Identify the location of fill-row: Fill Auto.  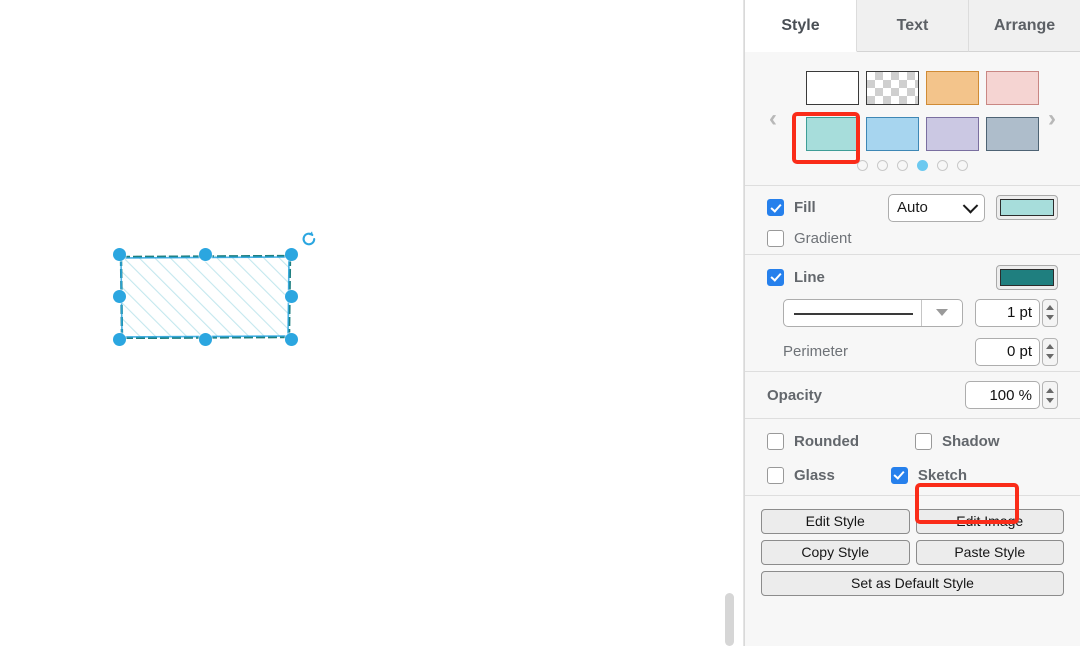
(912, 204).